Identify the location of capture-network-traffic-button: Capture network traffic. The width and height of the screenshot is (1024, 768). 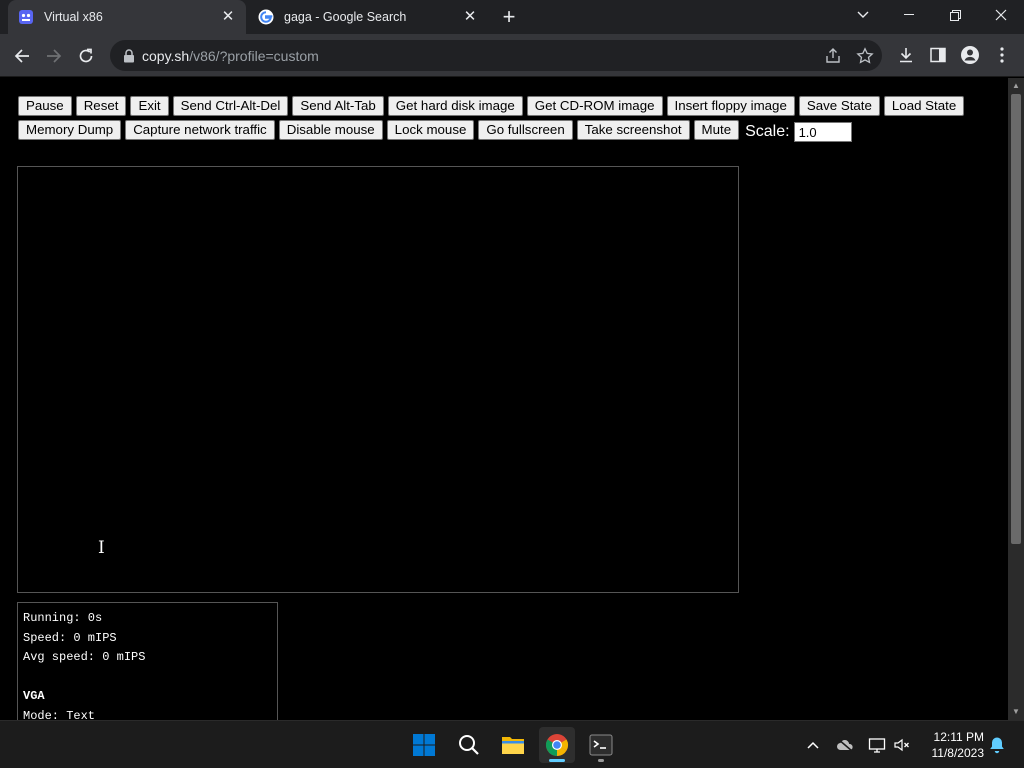
(200, 130).